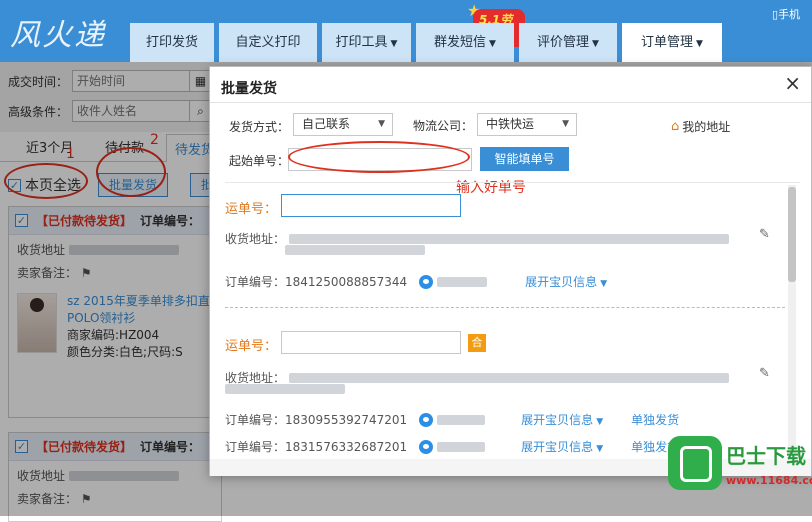 Image resolution: width=812 pixels, height=522 pixels. What do you see at coordinates (792, 320) in the screenshot?
I see `list-scrollbar` at bounding box center [792, 320].